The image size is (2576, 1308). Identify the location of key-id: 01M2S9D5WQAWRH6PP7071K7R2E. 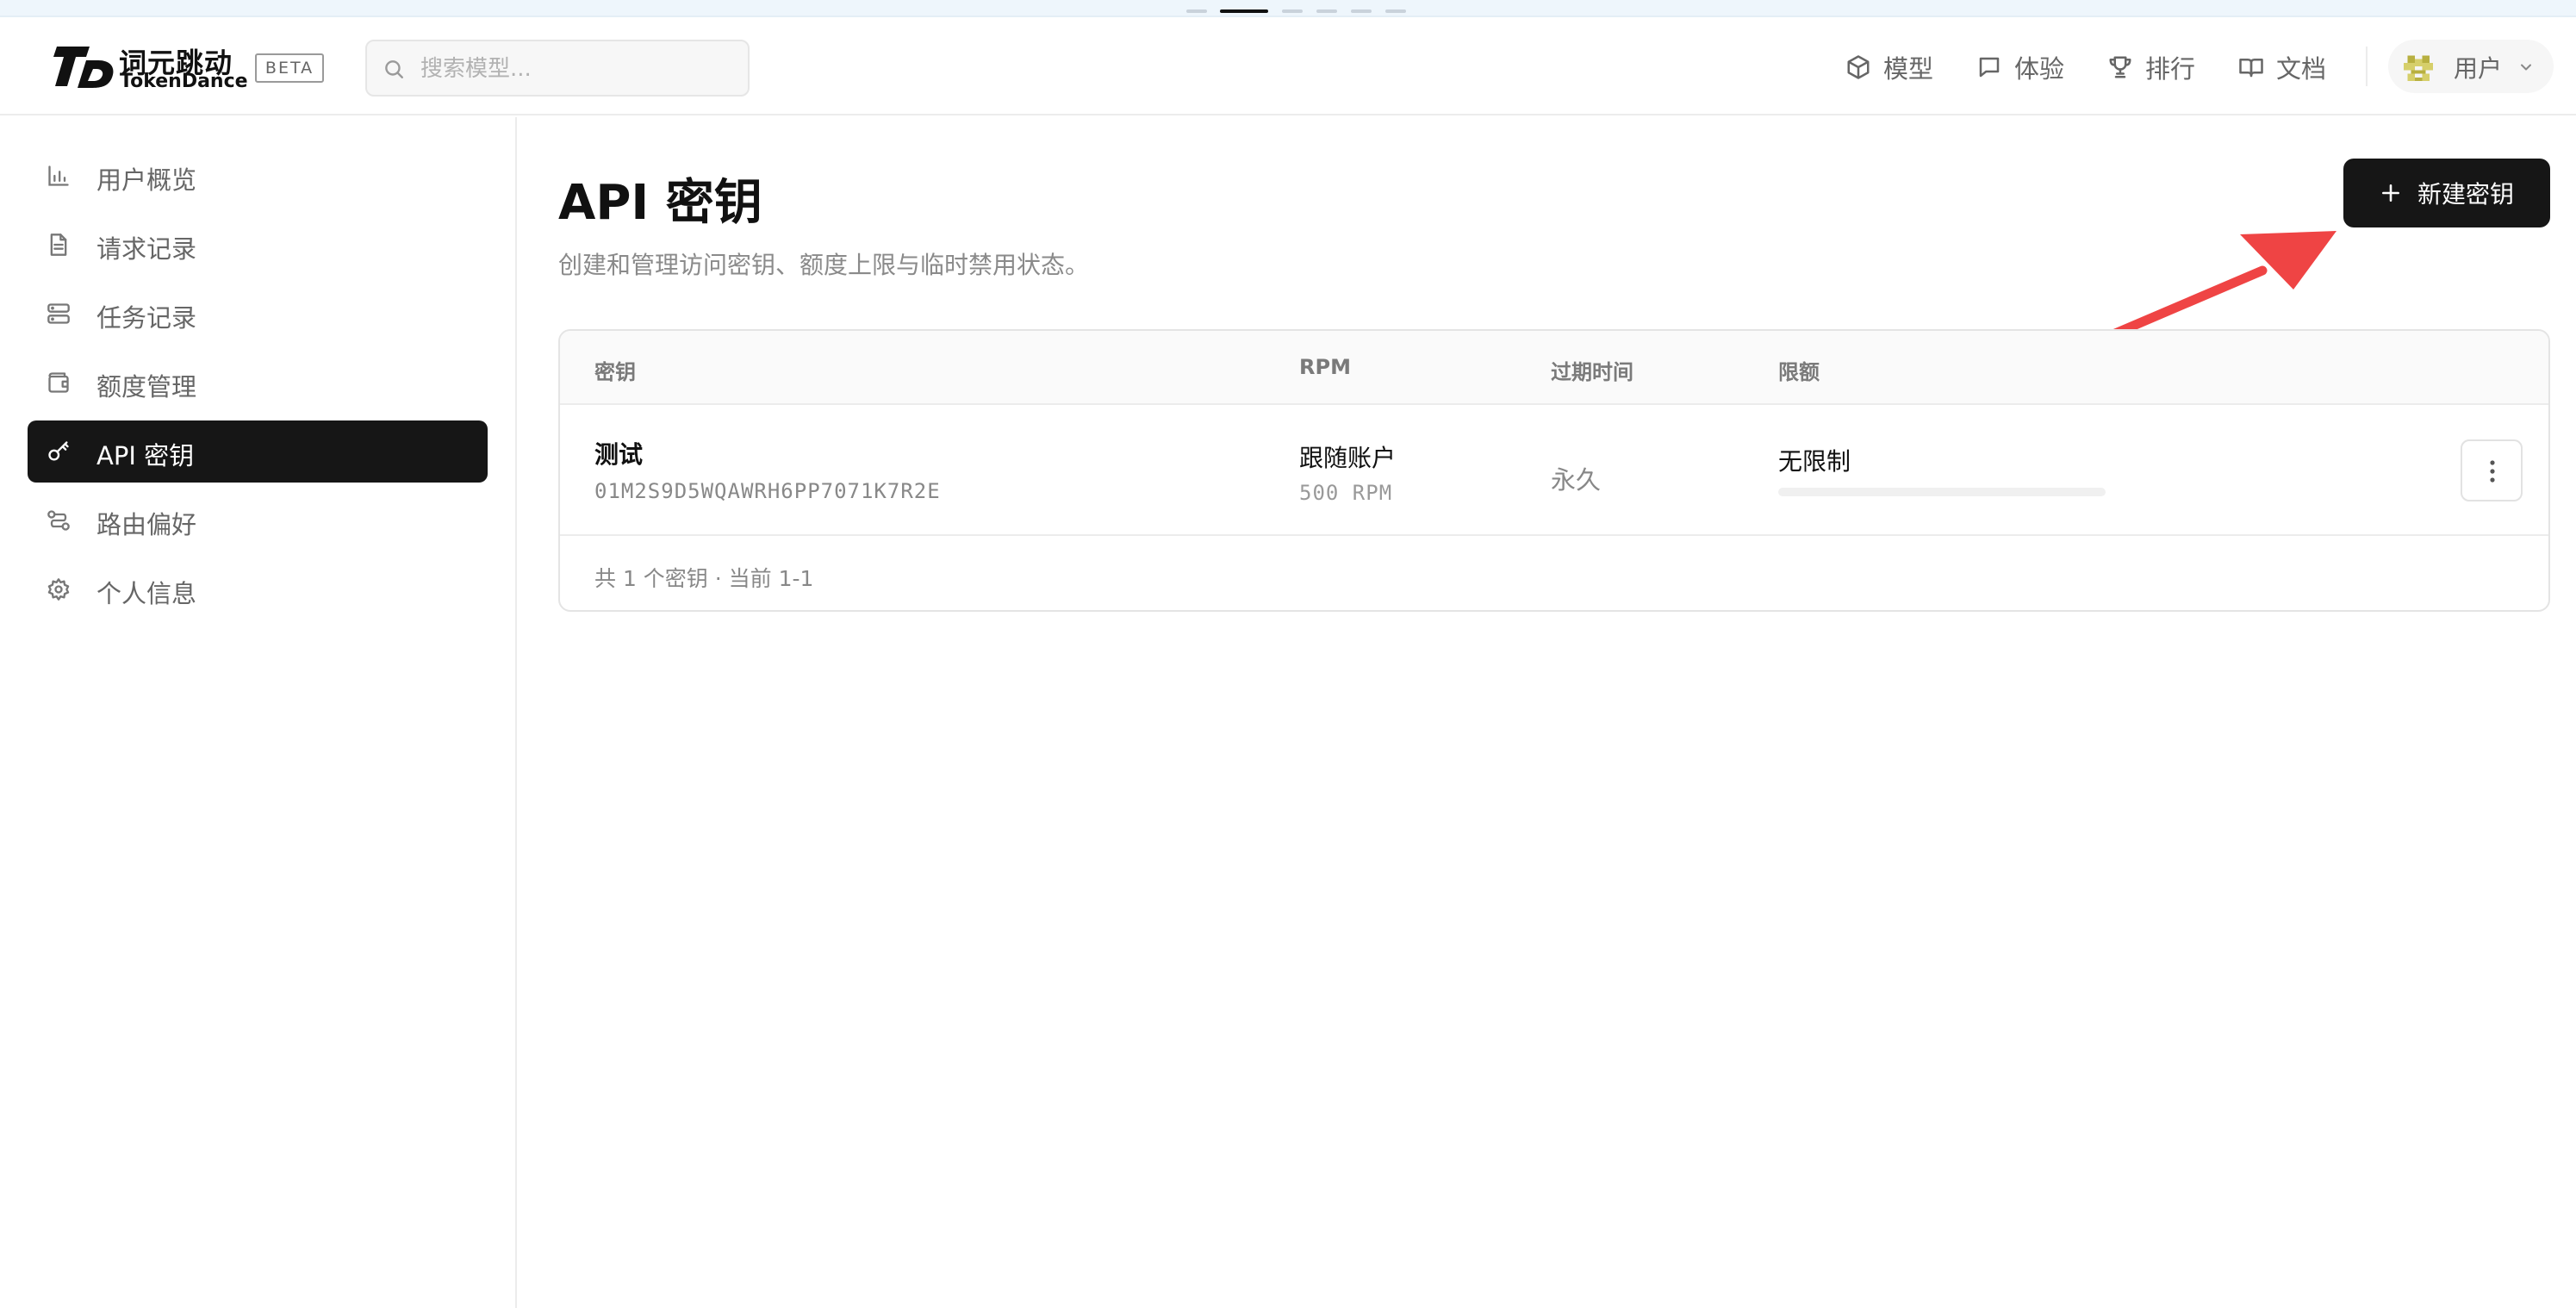
(768, 491).